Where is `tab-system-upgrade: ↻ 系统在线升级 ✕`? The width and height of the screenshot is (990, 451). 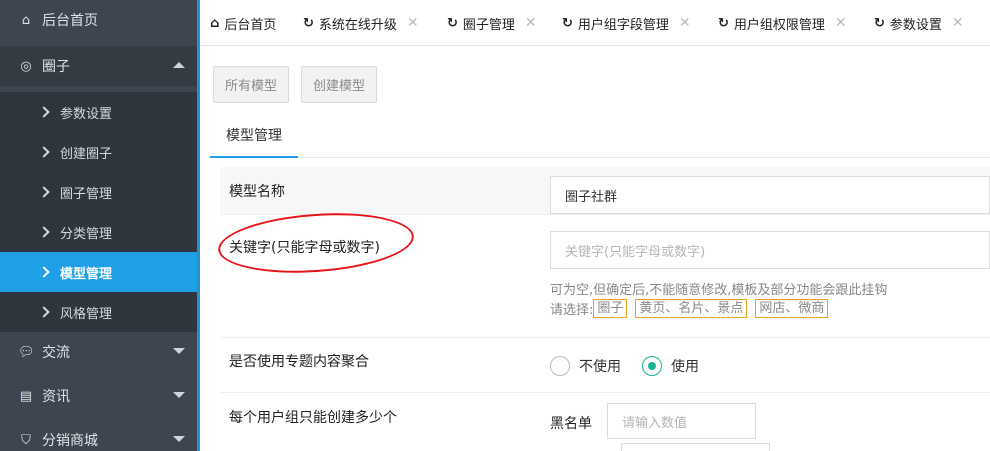
tab-system-upgrade: ↻ 系统在线升级 ✕ is located at coordinates (361, 23).